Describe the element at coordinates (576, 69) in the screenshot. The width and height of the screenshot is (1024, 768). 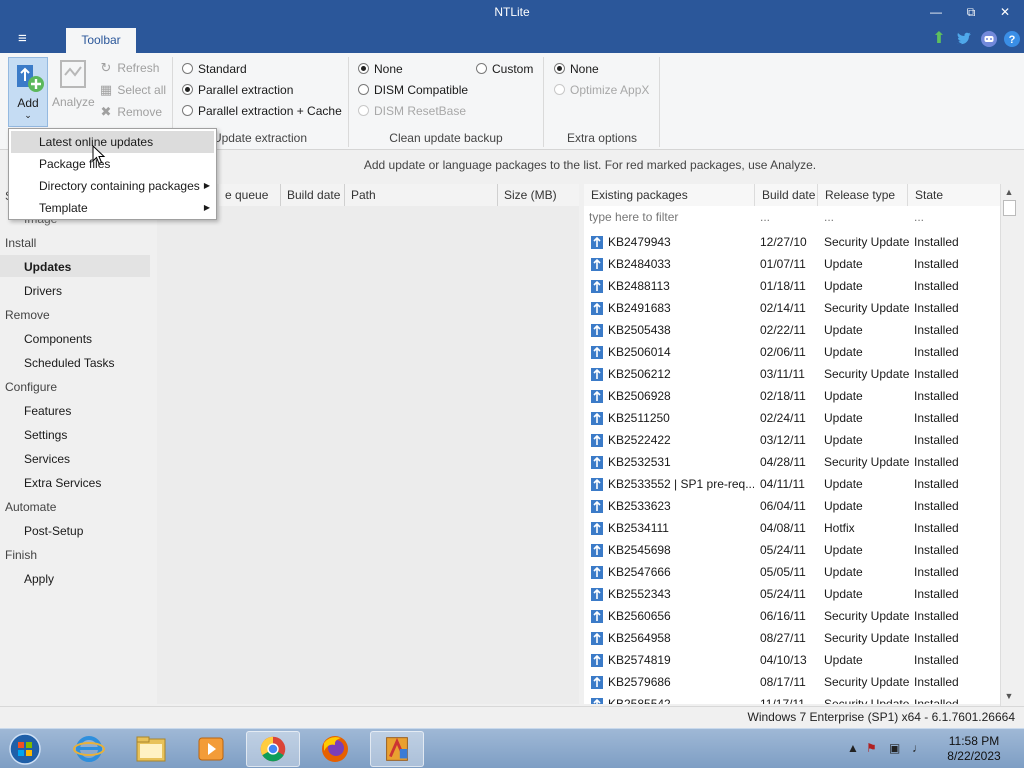
I see `radio-extra-none: None` at that location.